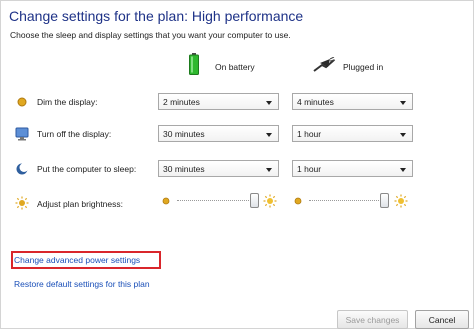 Image resolution: width=474 pixels, height=329 pixels. What do you see at coordinates (372, 319) in the screenshot?
I see `save-changes-button: Save changes` at bounding box center [372, 319].